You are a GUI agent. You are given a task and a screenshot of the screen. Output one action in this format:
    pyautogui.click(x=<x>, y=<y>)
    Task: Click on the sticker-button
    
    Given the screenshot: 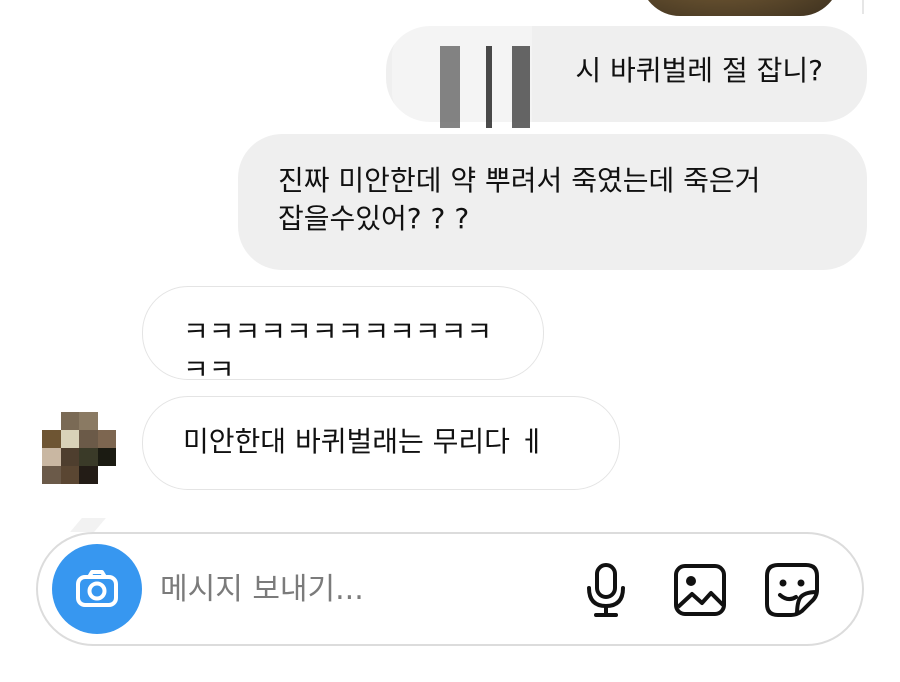 What is the action you would take?
    pyautogui.click(x=792, y=590)
    